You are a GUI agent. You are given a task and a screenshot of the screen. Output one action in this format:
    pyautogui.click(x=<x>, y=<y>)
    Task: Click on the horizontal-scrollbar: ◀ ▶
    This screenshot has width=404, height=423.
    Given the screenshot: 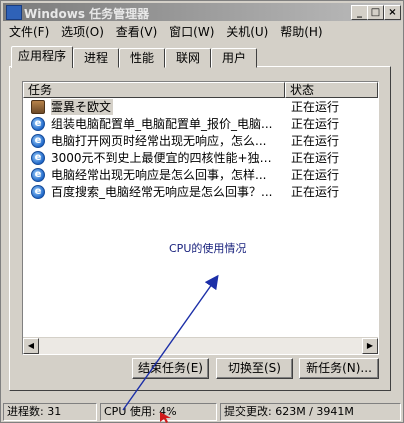 What is the action you would take?
    pyautogui.click(x=200, y=345)
    